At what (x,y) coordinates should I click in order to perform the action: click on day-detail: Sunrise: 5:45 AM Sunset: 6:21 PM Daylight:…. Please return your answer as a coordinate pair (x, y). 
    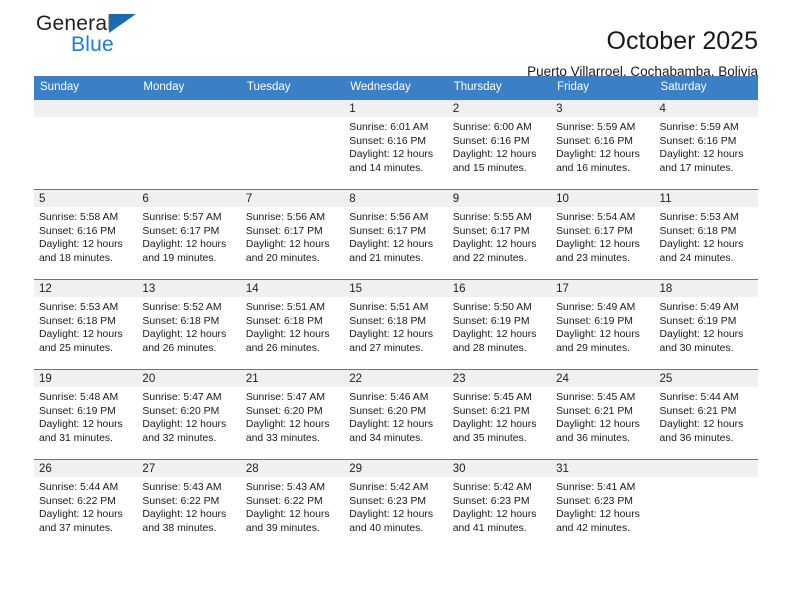
    Looking at the image, I should click on (602, 416).